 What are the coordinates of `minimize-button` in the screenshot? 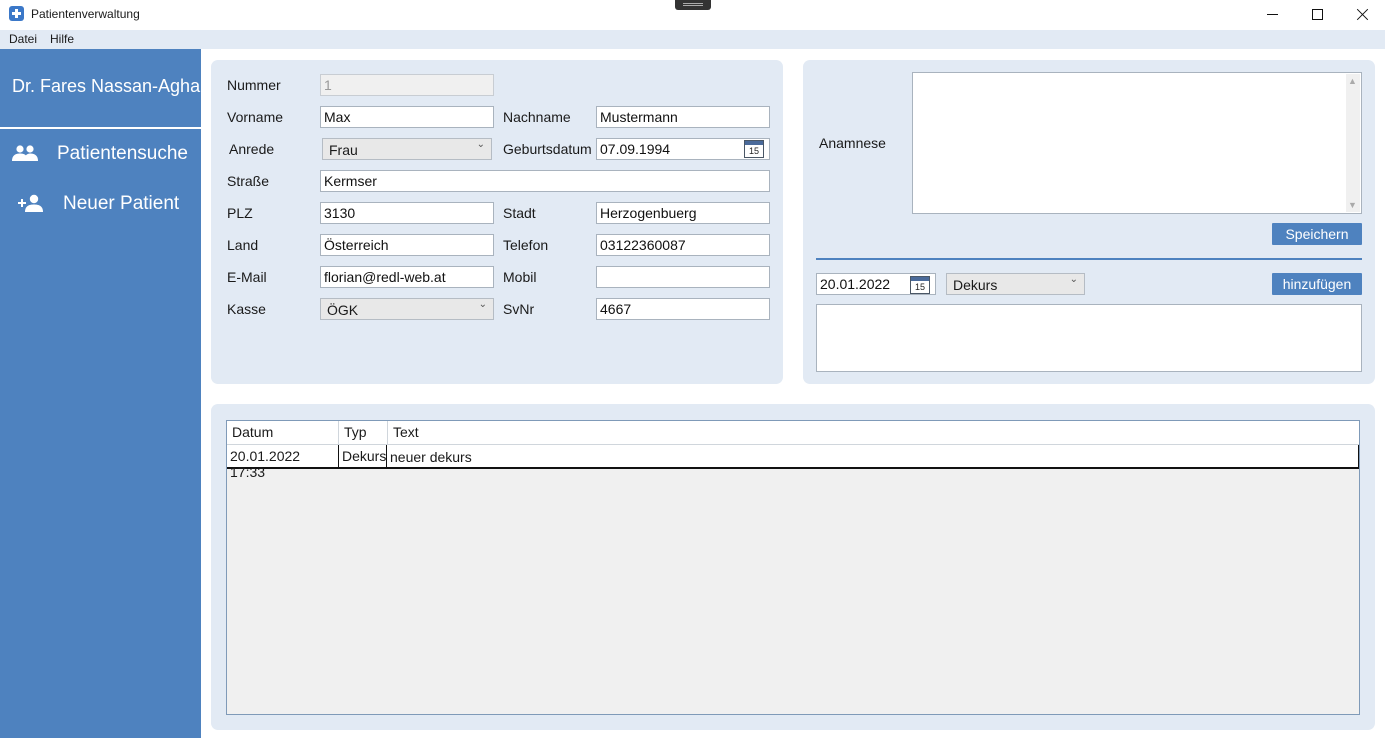 It's located at (1272, 14).